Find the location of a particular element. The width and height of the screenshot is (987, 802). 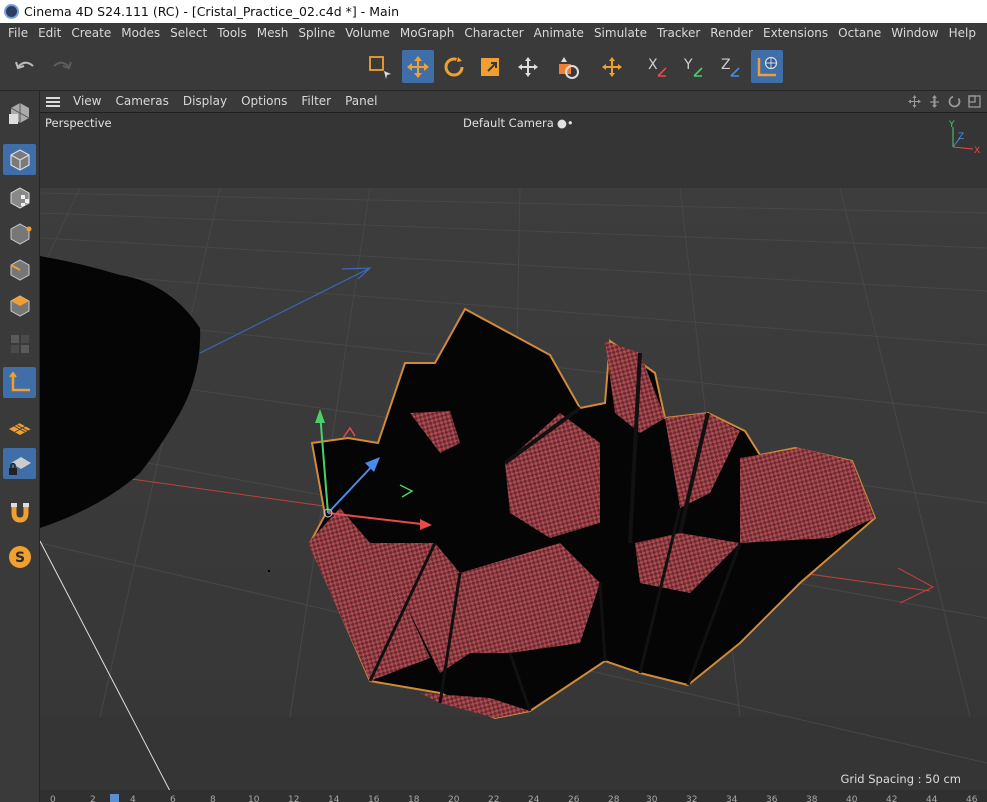

timeline-tick: 20 is located at coordinates (454, 798).